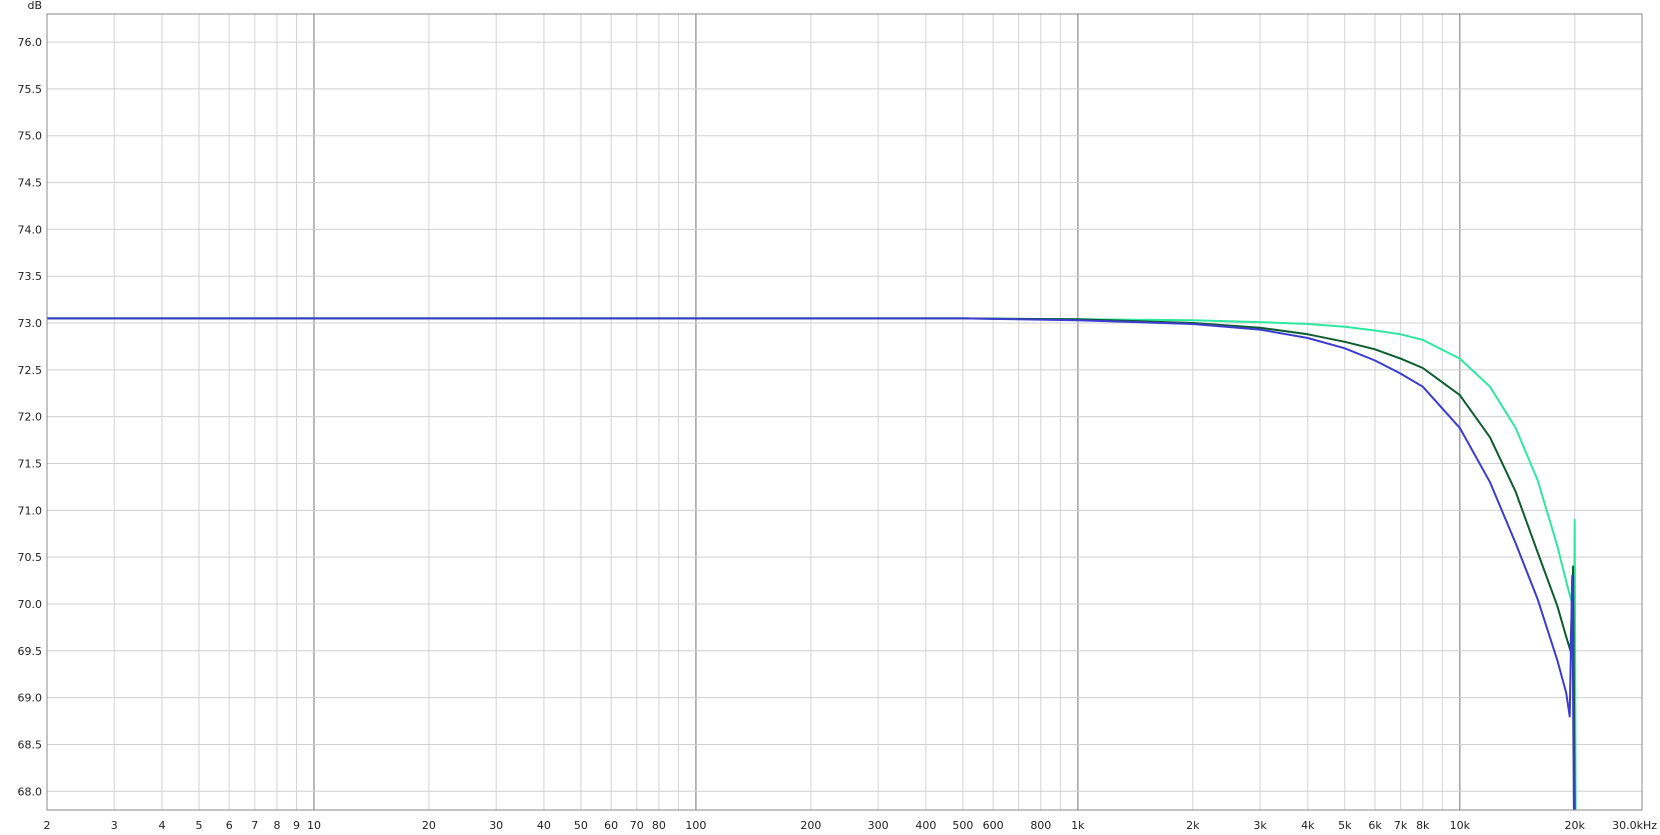 Image resolution: width=1660 pixels, height=835 pixels. Describe the element at coordinates (34, 6) in the screenshot. I see `y-axis-unit: dB` at that location.